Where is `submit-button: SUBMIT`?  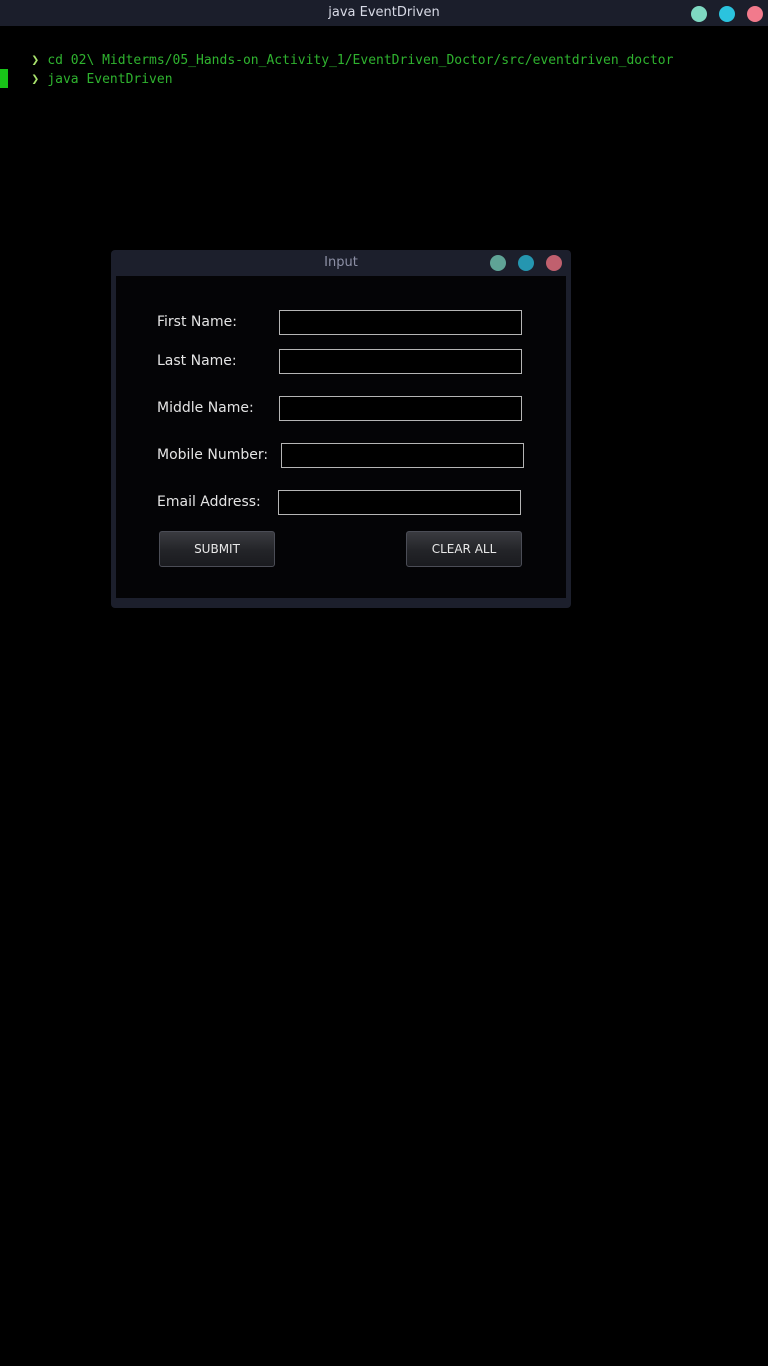 submit-button: SUBMIT is located at coordinates (217, 549).